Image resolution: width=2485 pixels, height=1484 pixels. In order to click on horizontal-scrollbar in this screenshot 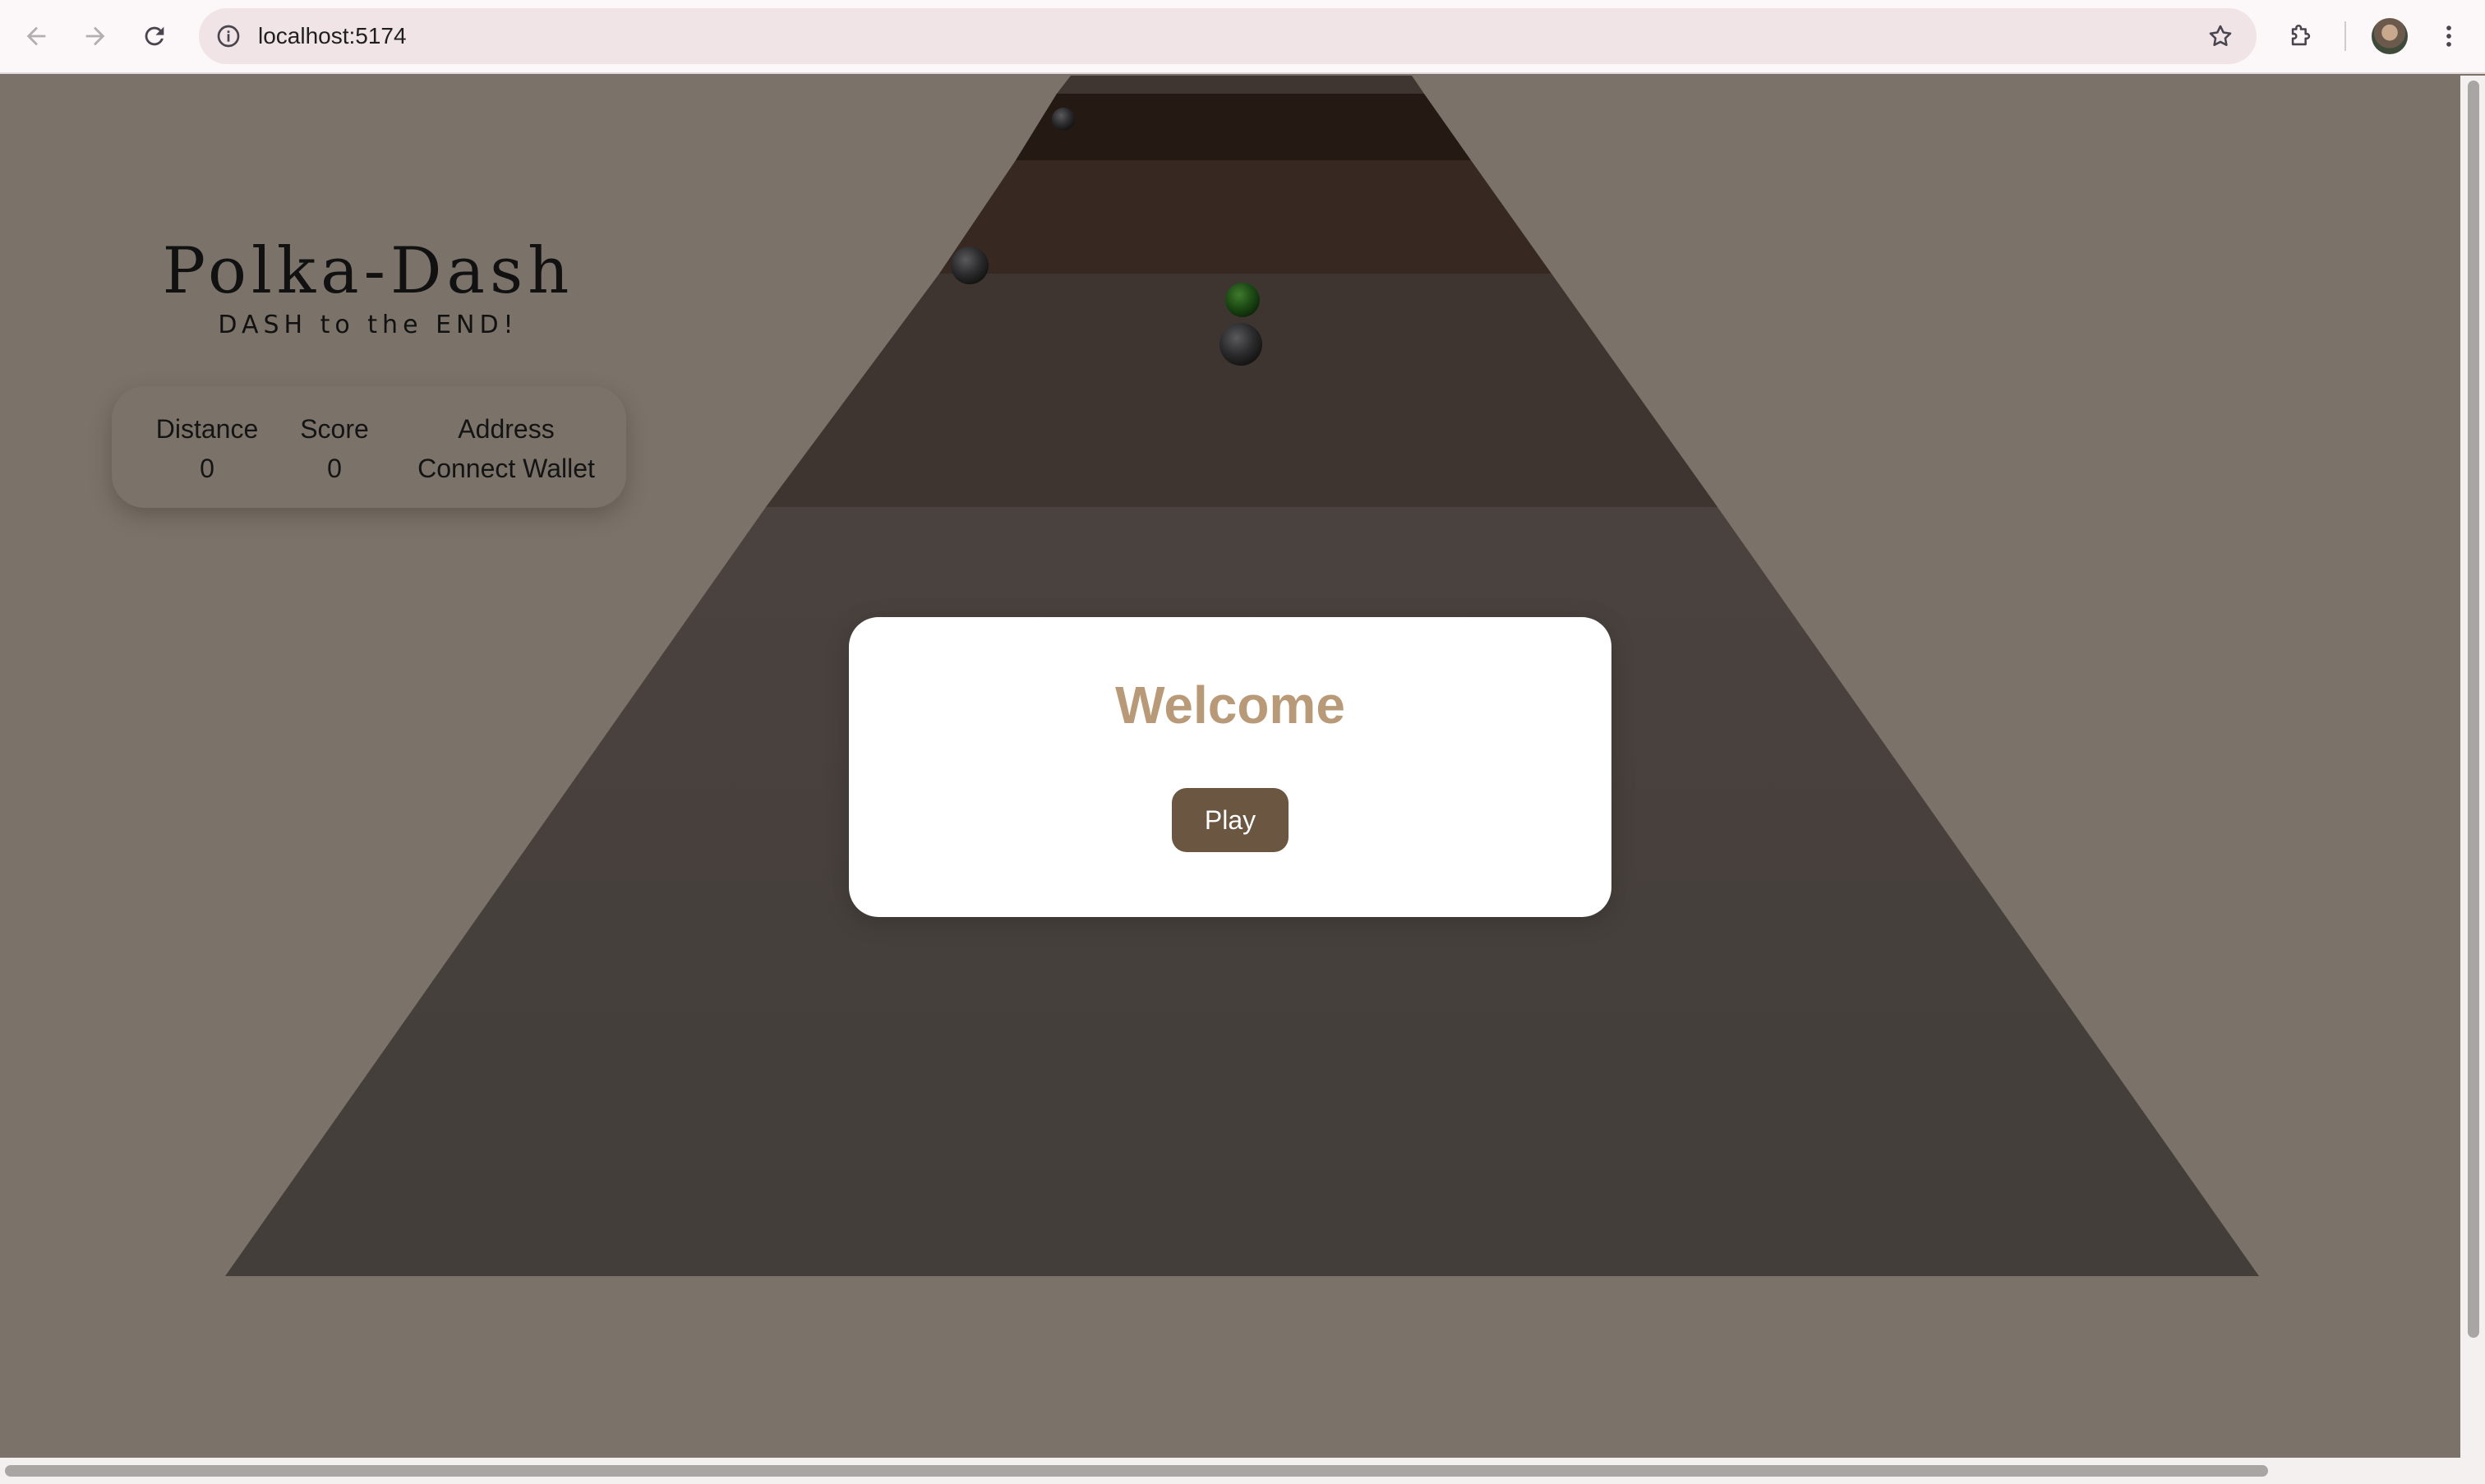, I will do `click(1242, 1471)`.